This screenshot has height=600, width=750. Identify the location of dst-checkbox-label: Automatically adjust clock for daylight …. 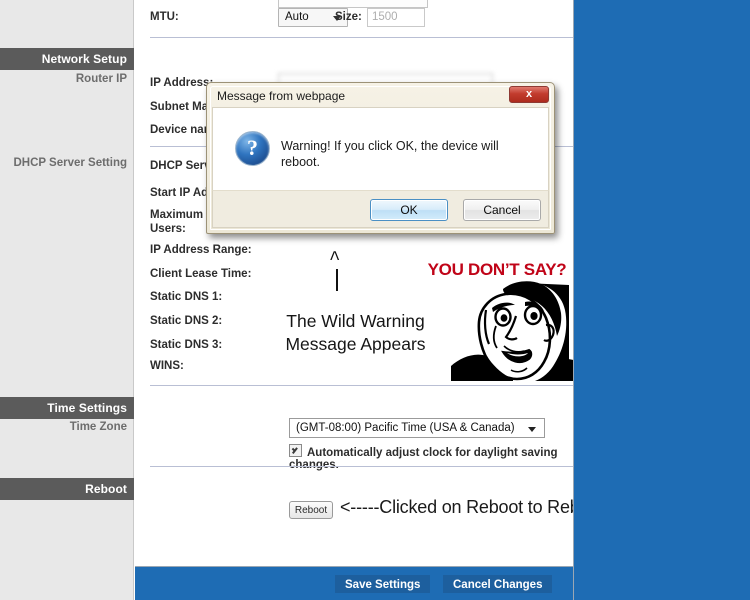
(423, 459).